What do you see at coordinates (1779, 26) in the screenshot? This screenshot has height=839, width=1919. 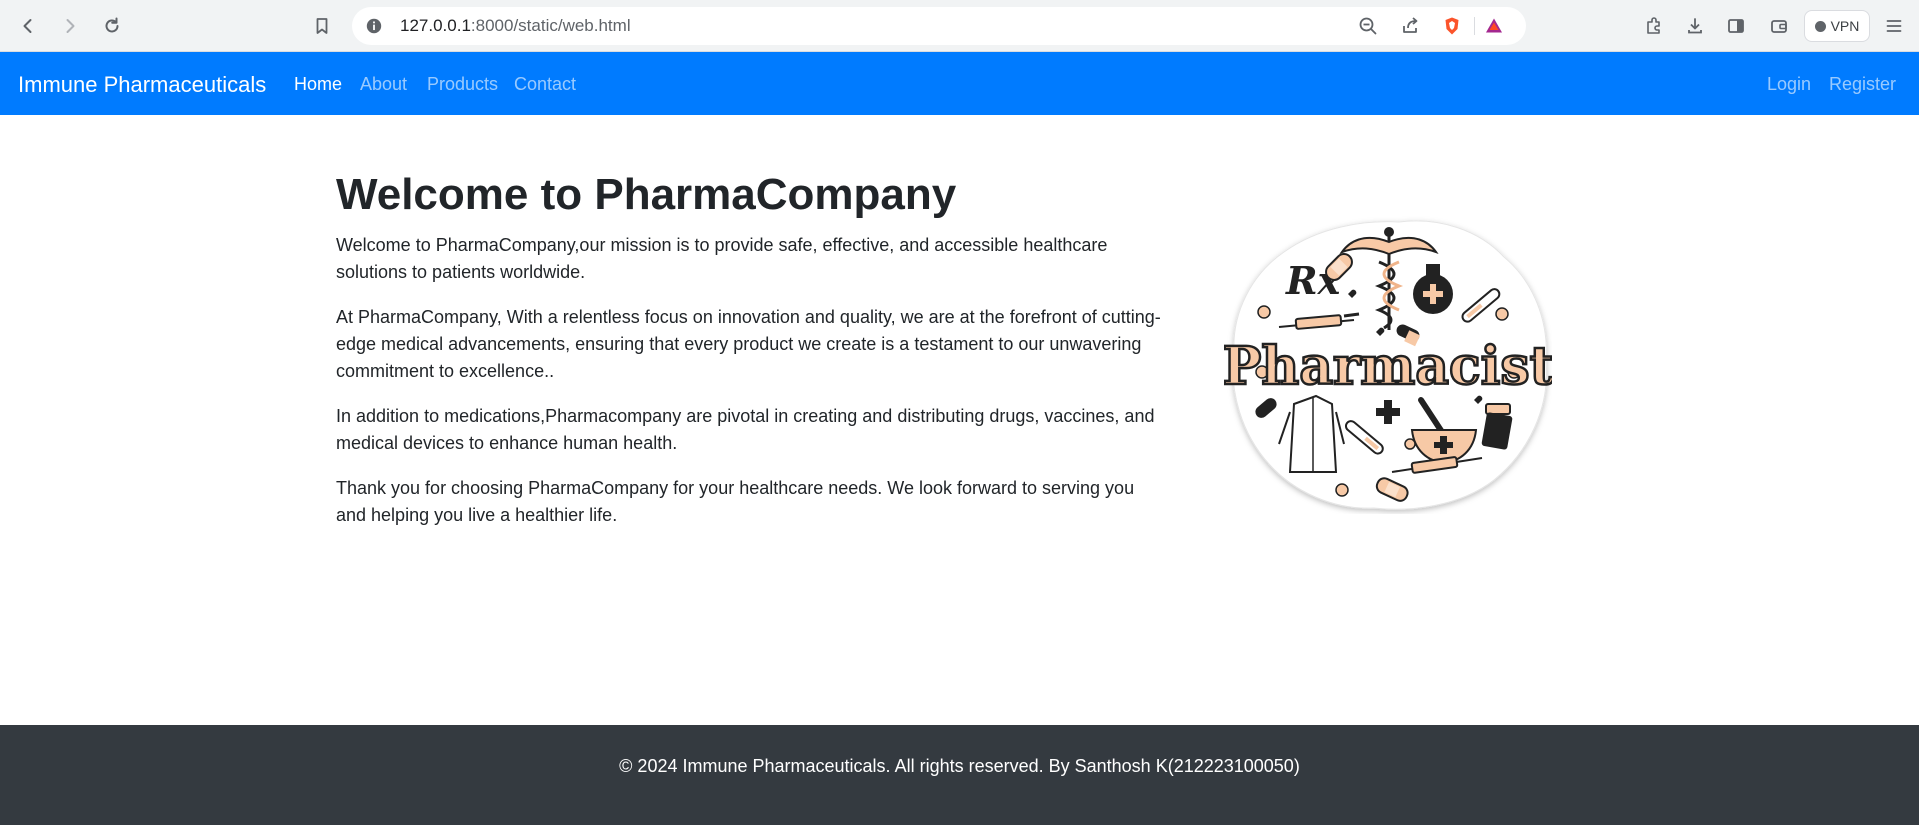 I see `wallet-icon` at bounding box center [1779, 26].